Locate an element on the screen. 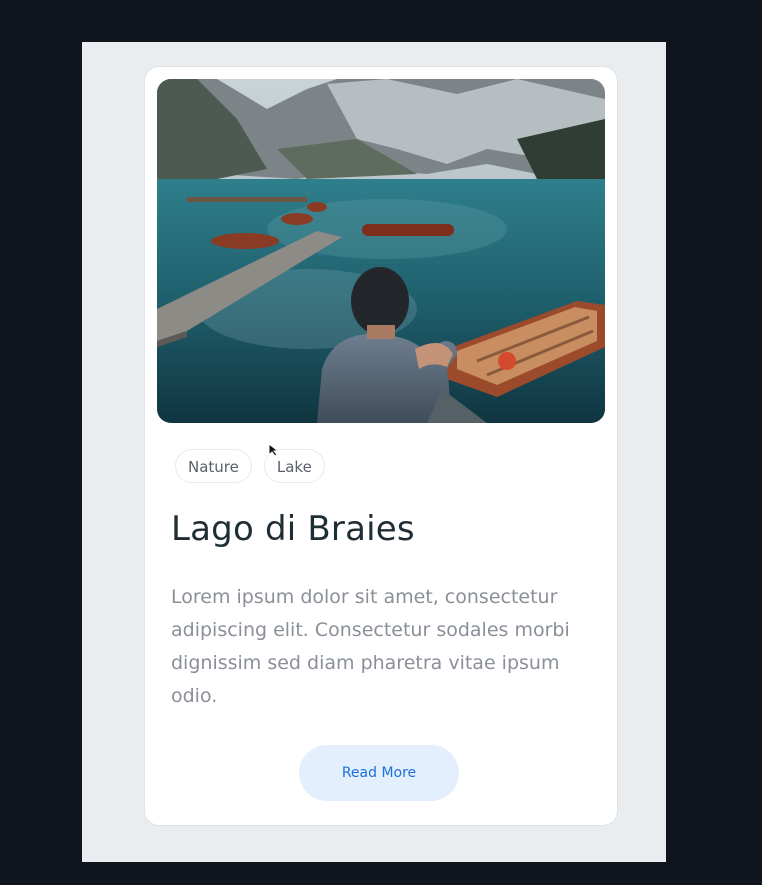 Image resolution: width=762 pixels, height=885 pixels. mouse-cursor-icon is located at coordinates (274, 450).